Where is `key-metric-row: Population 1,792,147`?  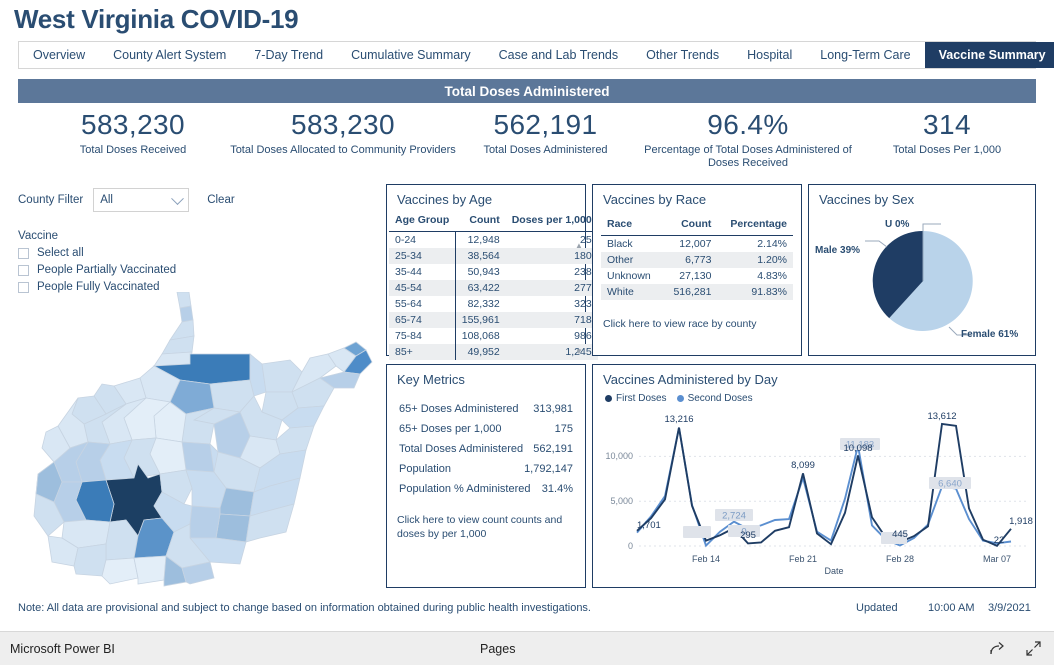
key-metric-row: Population 1,792,147 is located at coordinates (486, 469).